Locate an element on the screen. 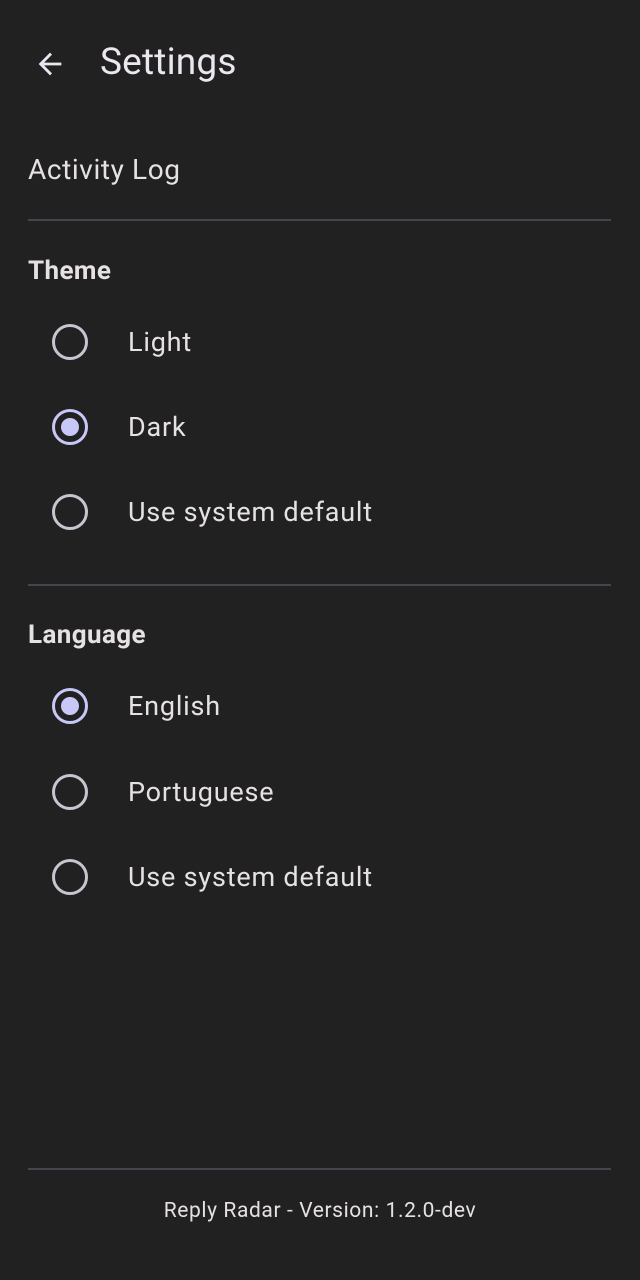 The height and width of the screenshot is (1280, 640). theme-option-light: Light is located at coordinates (320, 342).